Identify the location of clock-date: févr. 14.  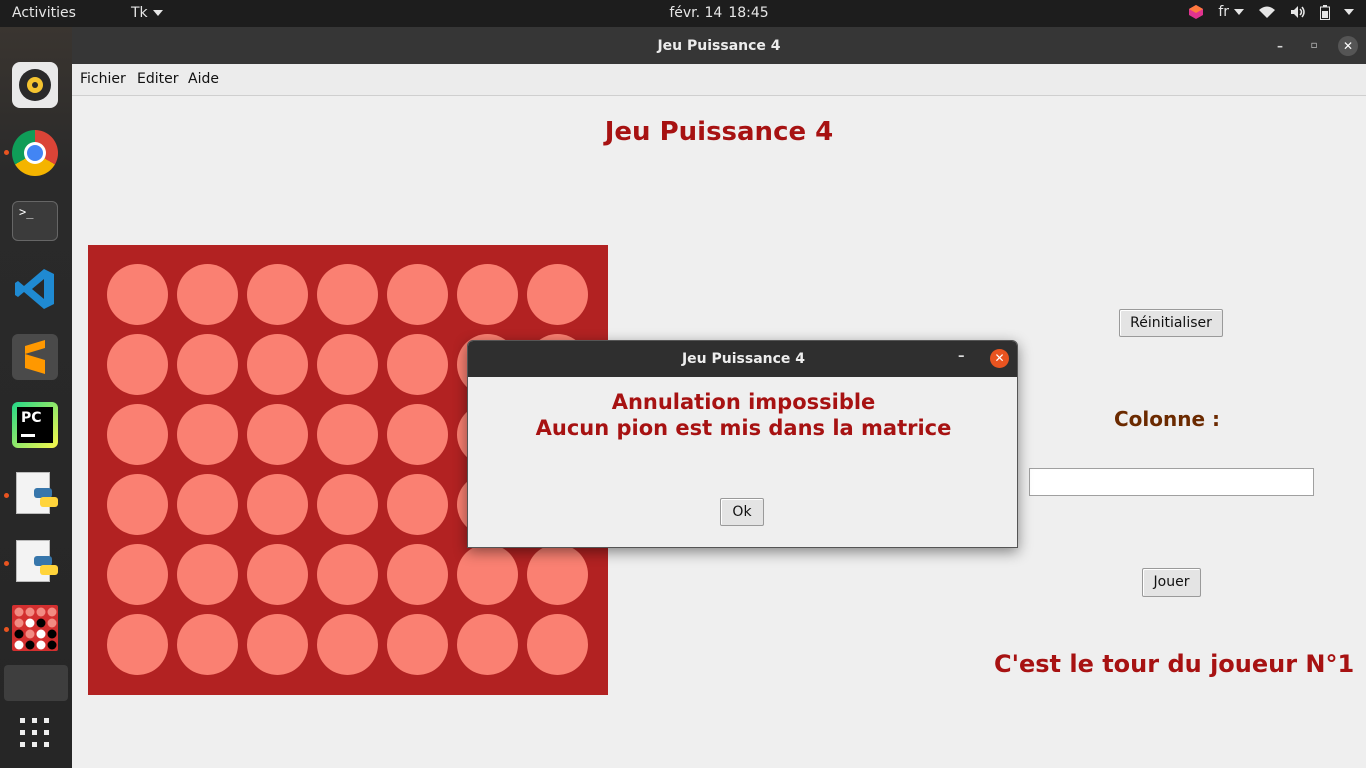
(696, 13).